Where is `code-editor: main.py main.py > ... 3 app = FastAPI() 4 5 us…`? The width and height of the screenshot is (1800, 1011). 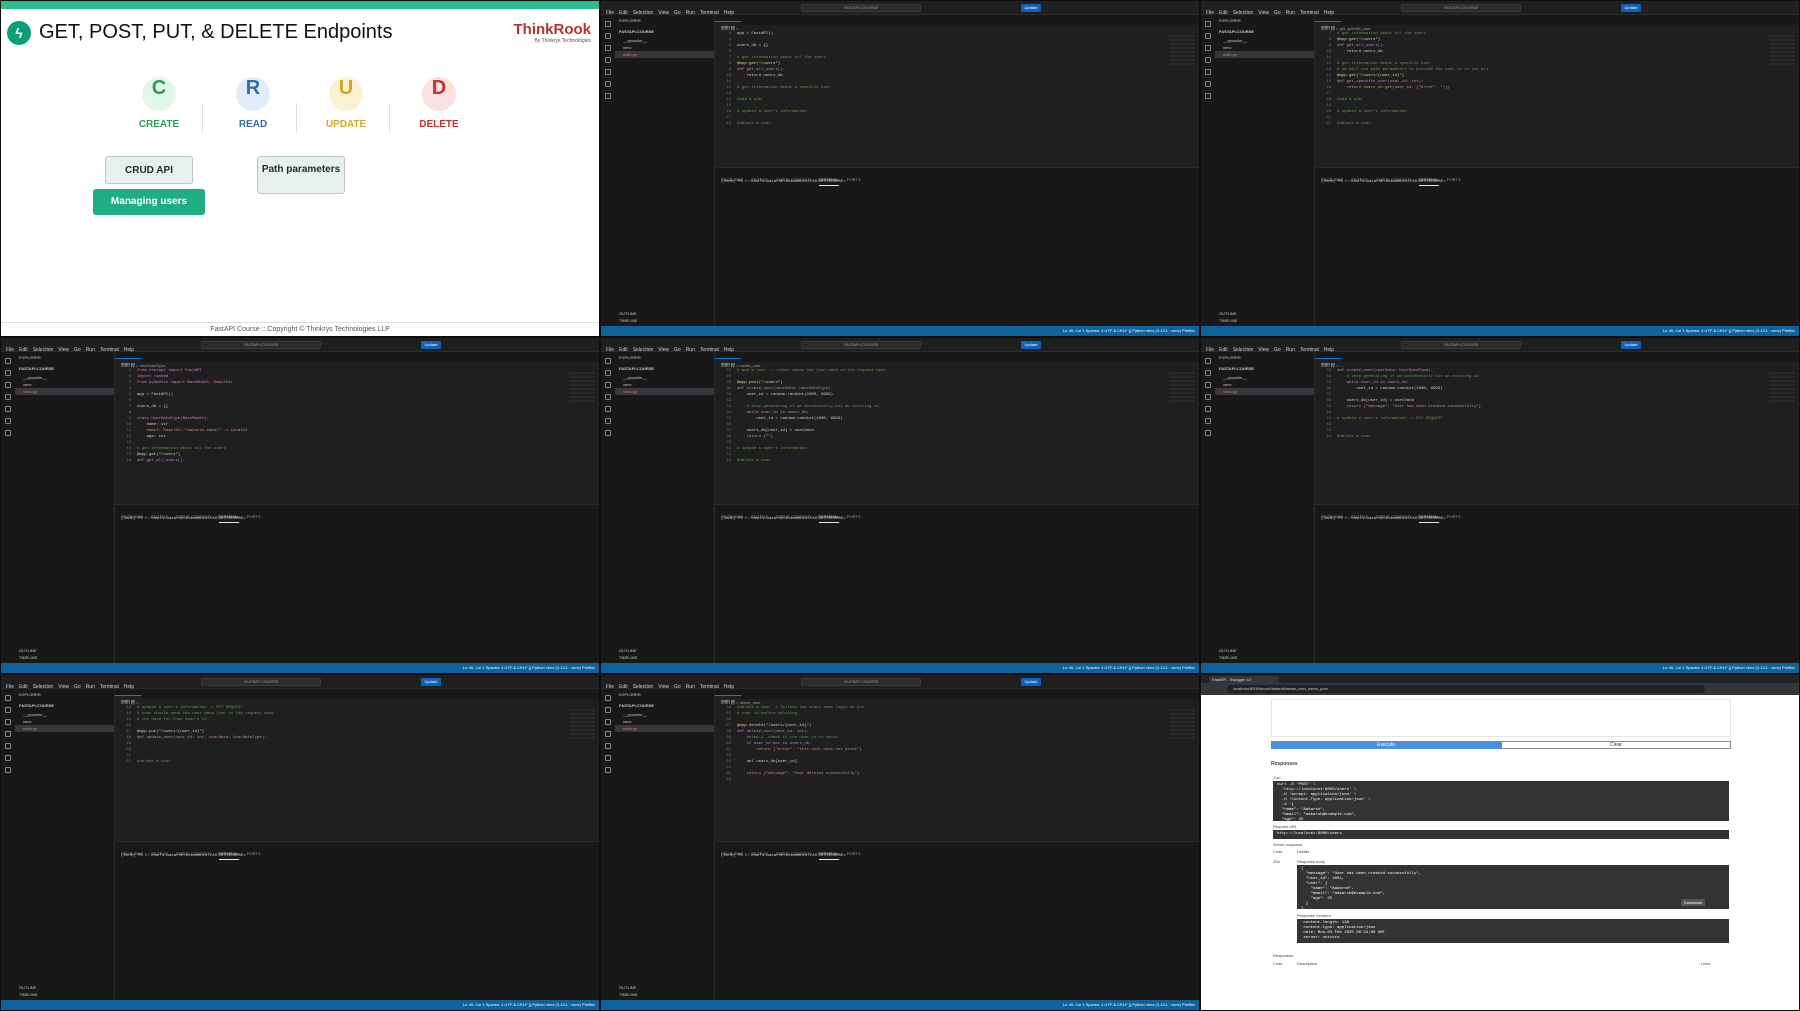 code-editor: main.py main.py > ... 3 app = FastAPI() 4 5 us… is located at coordinates (957, 91).